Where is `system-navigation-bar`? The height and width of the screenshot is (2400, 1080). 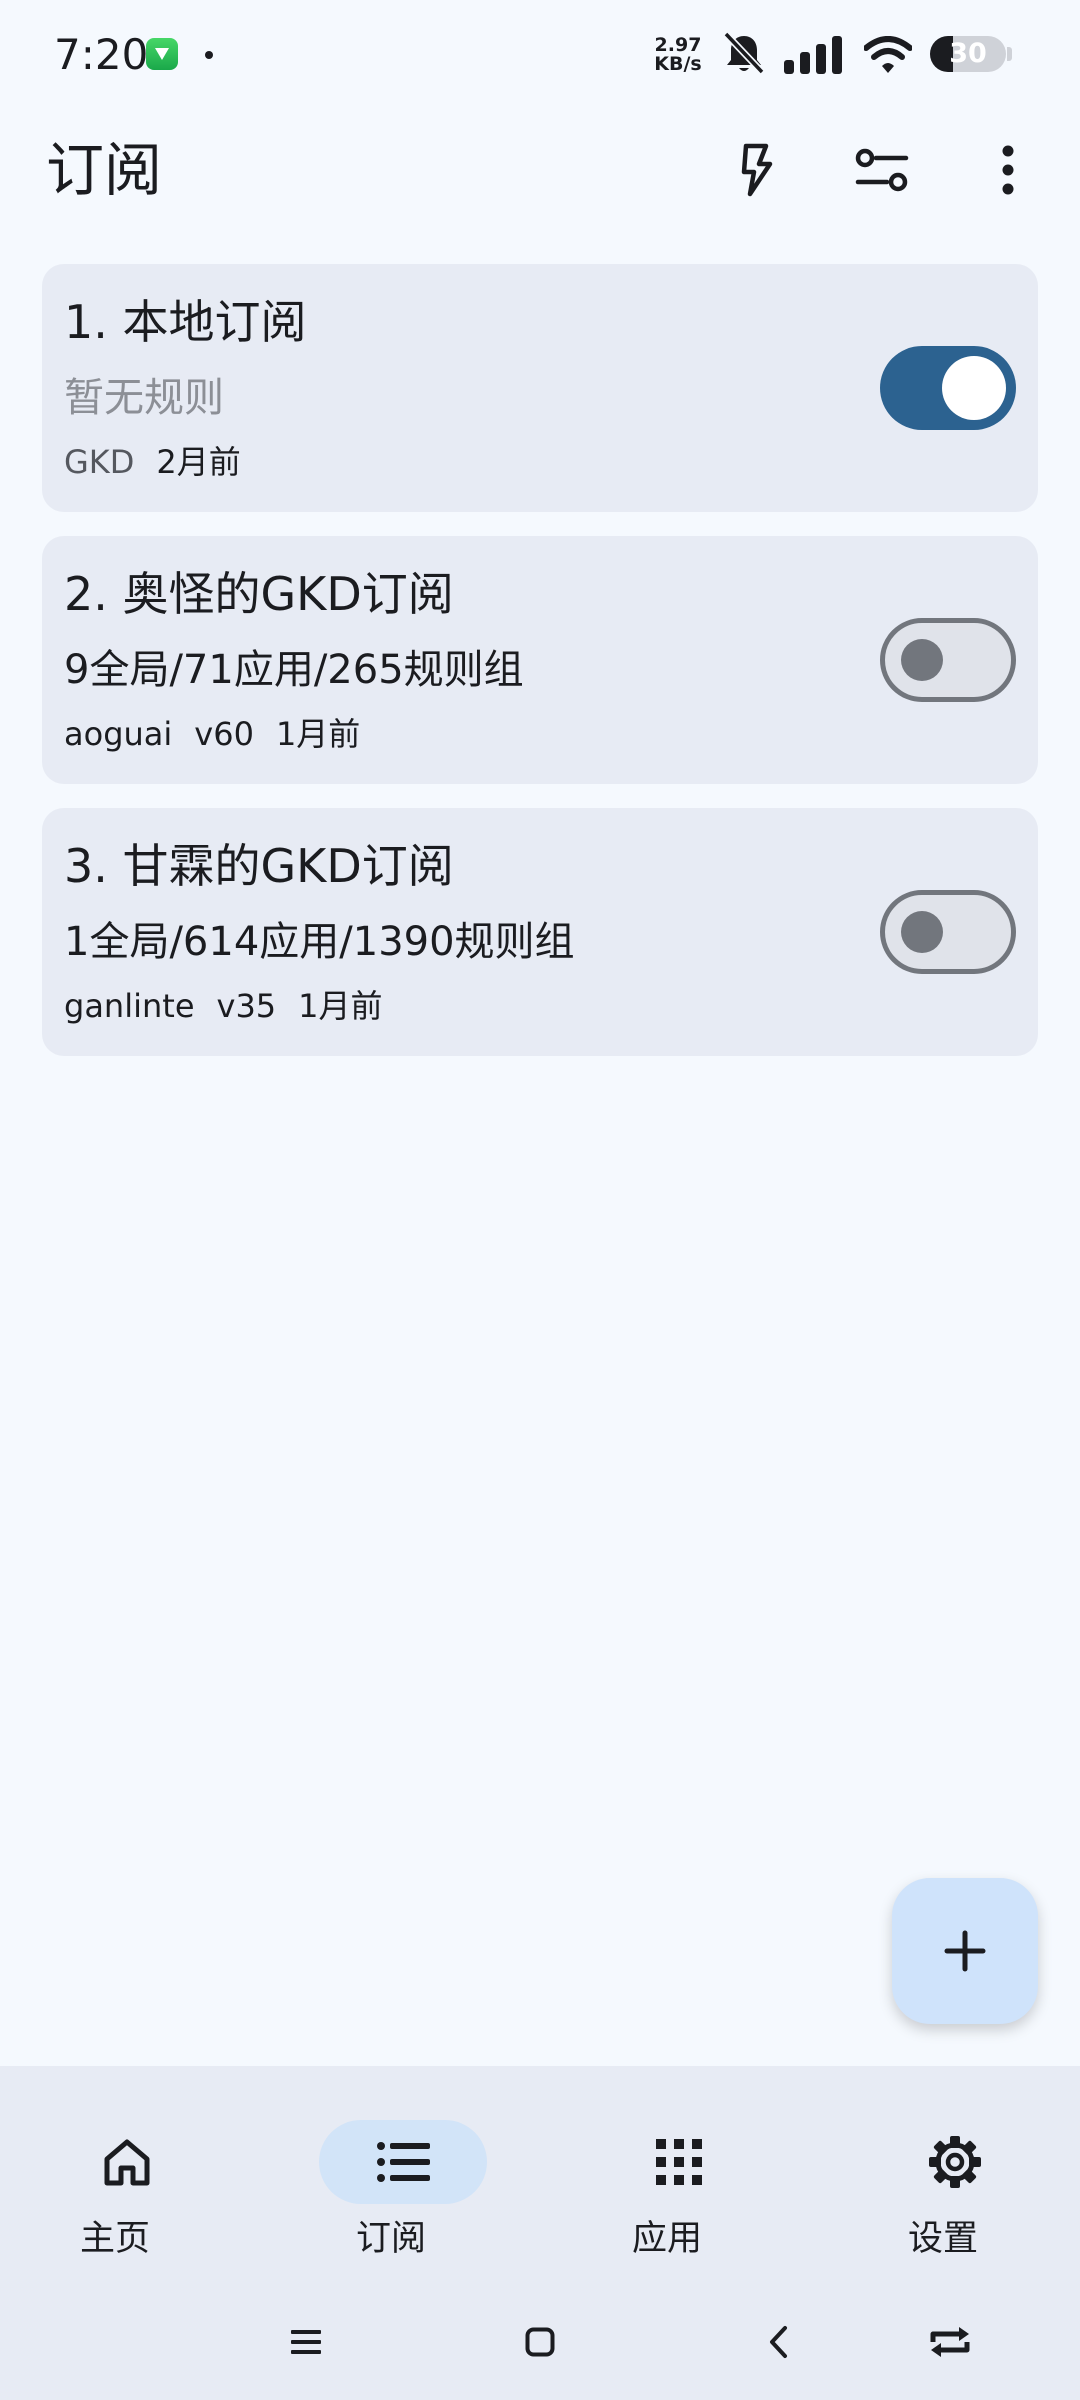 system-navigation-bar is located at coordinates (540, 2340).